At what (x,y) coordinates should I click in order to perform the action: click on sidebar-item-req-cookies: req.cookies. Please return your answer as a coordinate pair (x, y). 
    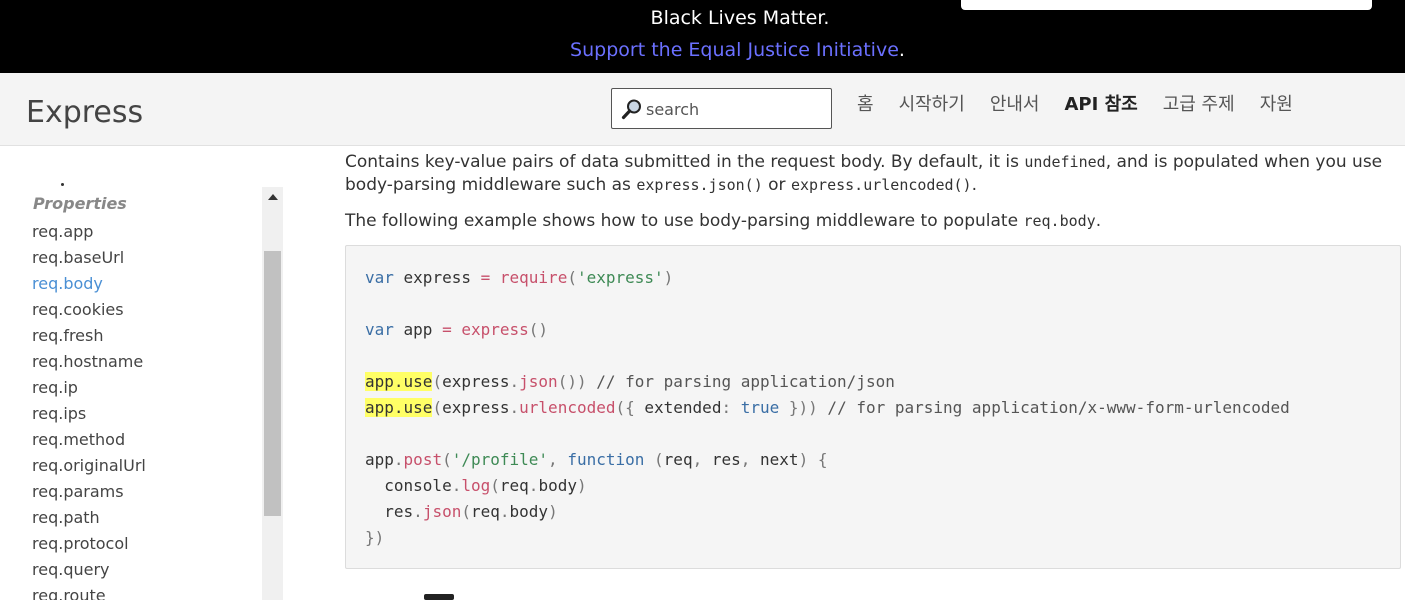
    Looking at the image, I should click on (89, 310).